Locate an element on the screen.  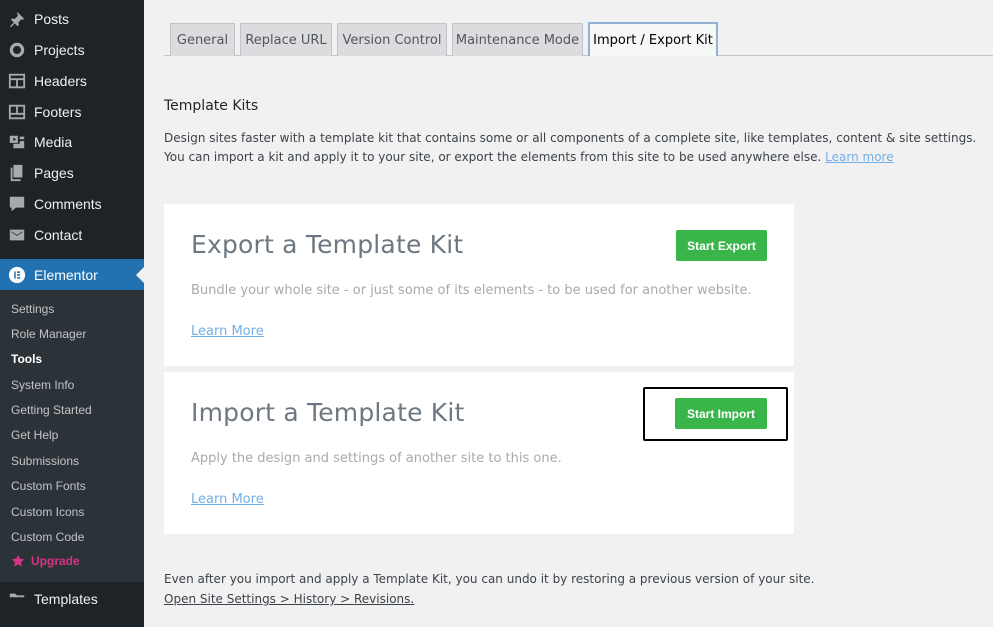
menu-item-posts: Posts is located at coordinates (72, 18).